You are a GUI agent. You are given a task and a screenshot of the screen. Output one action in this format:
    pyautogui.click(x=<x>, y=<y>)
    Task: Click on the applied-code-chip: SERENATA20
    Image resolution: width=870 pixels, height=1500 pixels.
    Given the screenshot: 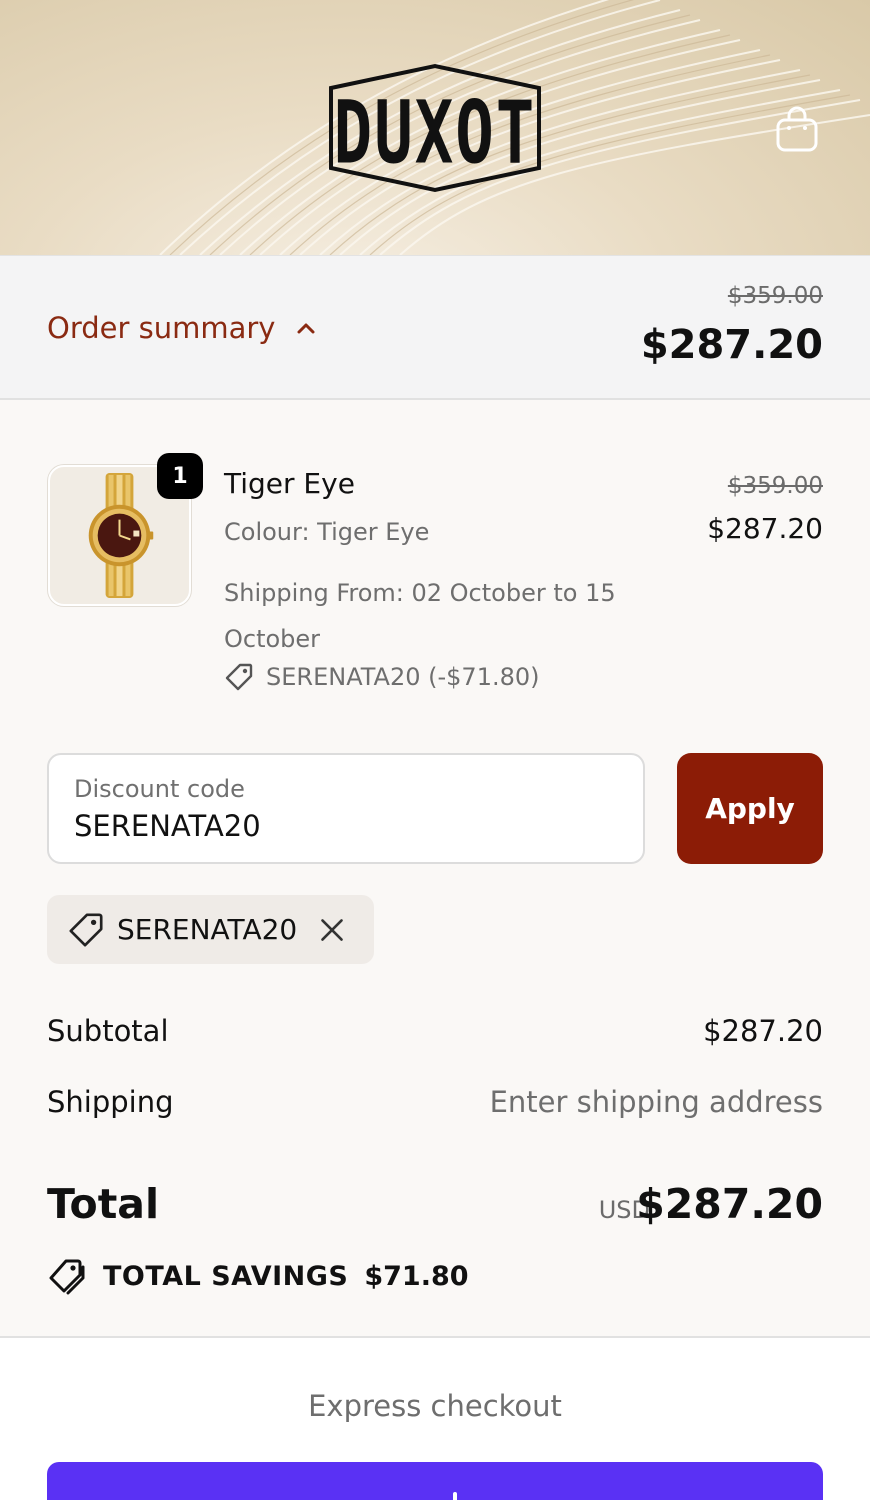 What is the action you would take?
    pyautogui.click(x=210, y=929)
    